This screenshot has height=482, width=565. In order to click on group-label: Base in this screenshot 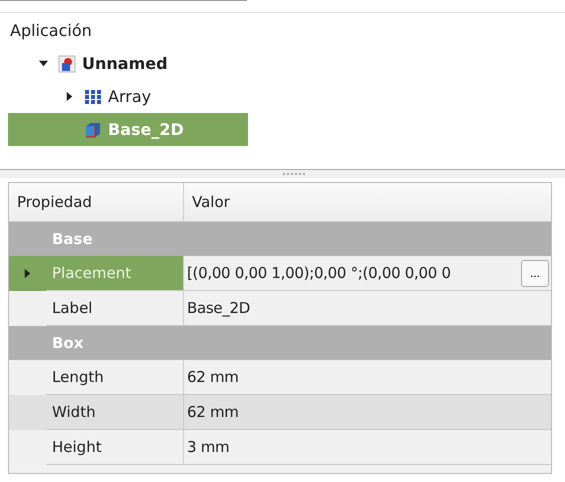, I will do `click(72, 239)`.